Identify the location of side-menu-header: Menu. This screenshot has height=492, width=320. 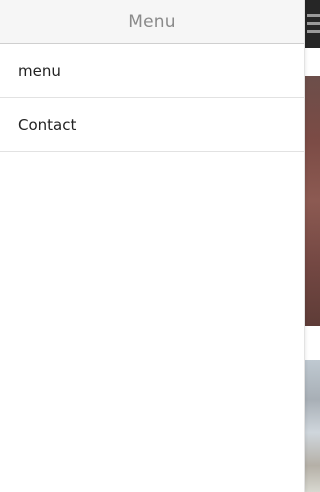
(152, 22).